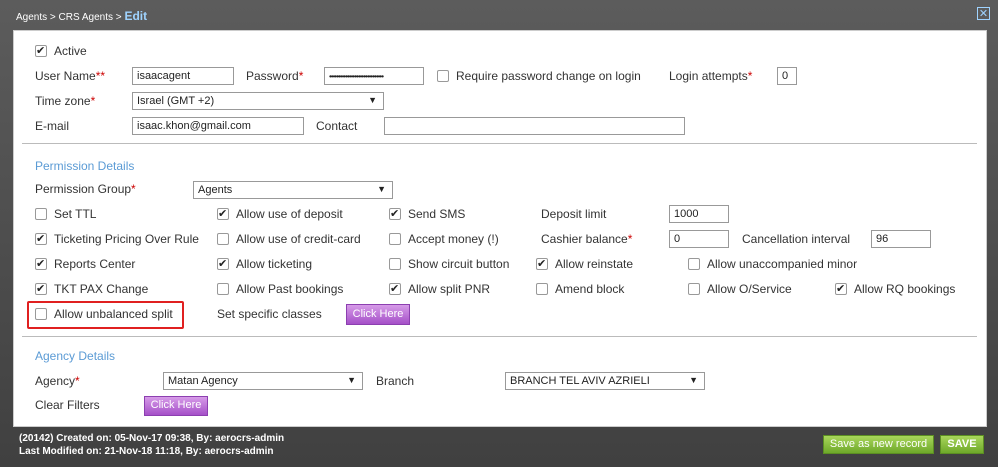  Describe the element at coordinates (841, 288) in the screenshot. I see `allow-rq-checkbox` at that location.